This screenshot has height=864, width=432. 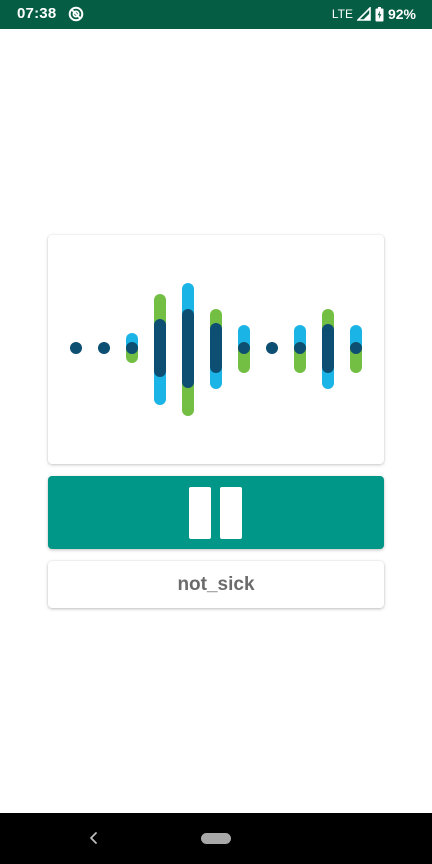 What do you see at coordinates (216, 14) in the screenshot?
I see `status-bar: 07:38 LTE 92%` at bounding box center [216, 14].